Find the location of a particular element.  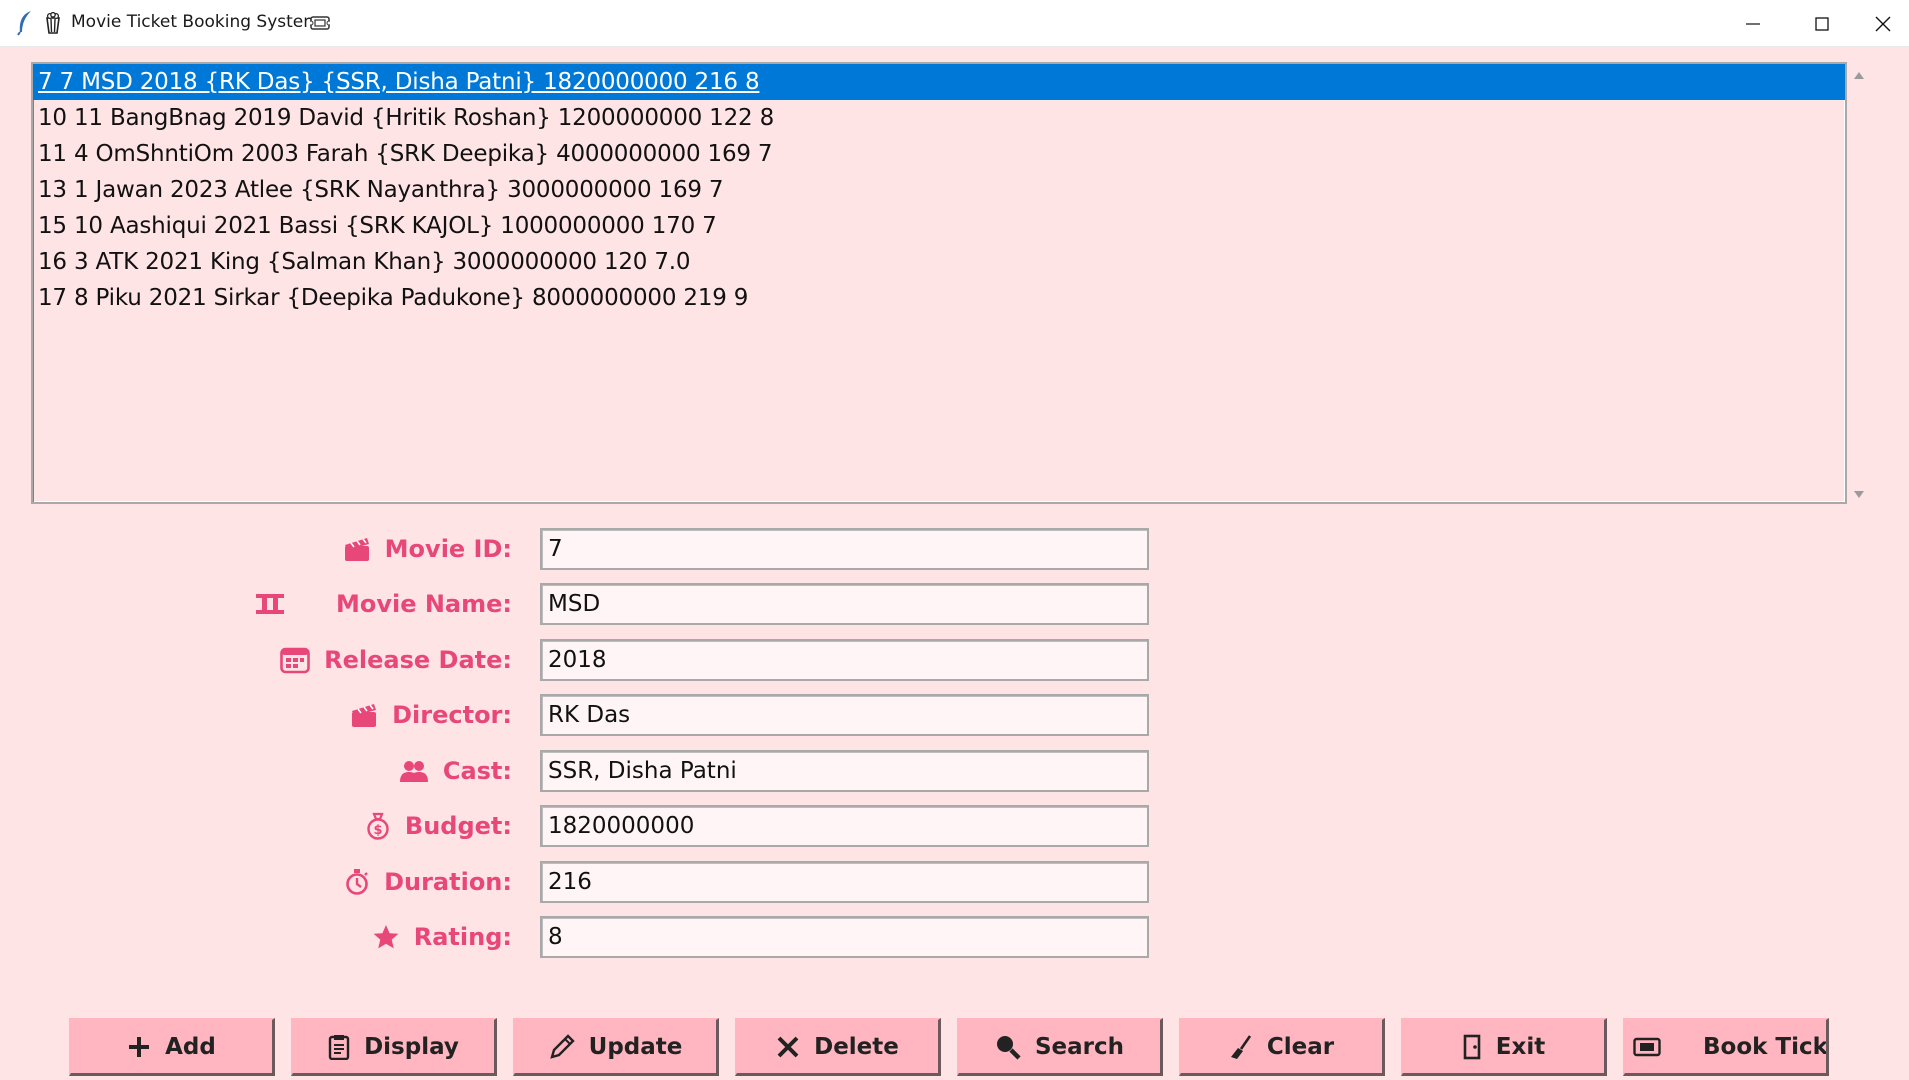

director-label: Director: is located at coordinates (452, 715).